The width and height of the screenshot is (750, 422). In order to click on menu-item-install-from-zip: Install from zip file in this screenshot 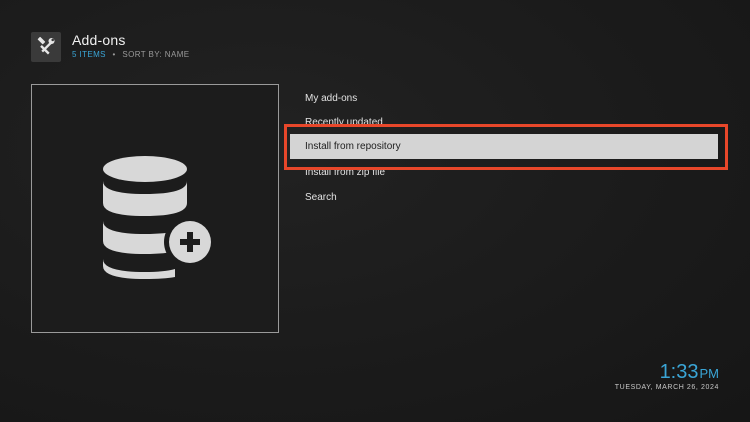, I will do `click(503, 172)`.